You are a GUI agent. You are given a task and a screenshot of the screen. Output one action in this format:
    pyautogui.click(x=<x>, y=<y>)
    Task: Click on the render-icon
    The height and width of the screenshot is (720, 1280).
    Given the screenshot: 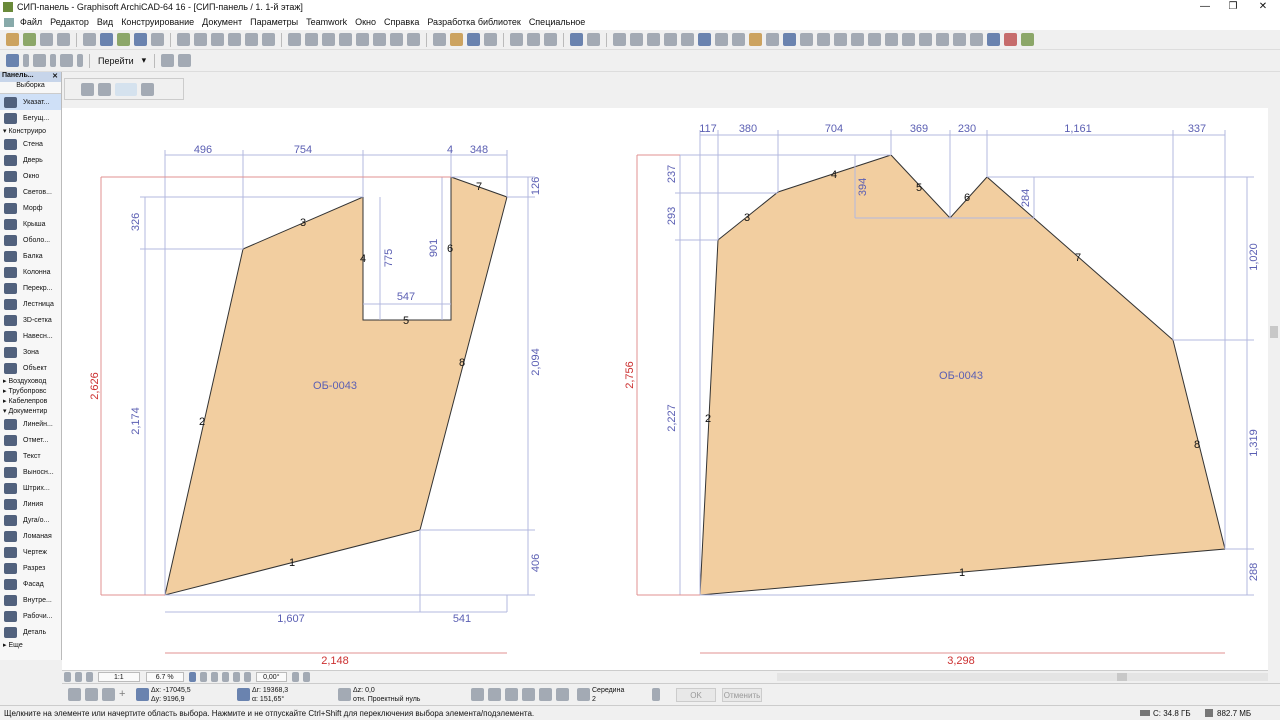 What is the action you would take?
    pyautogui.click(x=1010, y=39)
    